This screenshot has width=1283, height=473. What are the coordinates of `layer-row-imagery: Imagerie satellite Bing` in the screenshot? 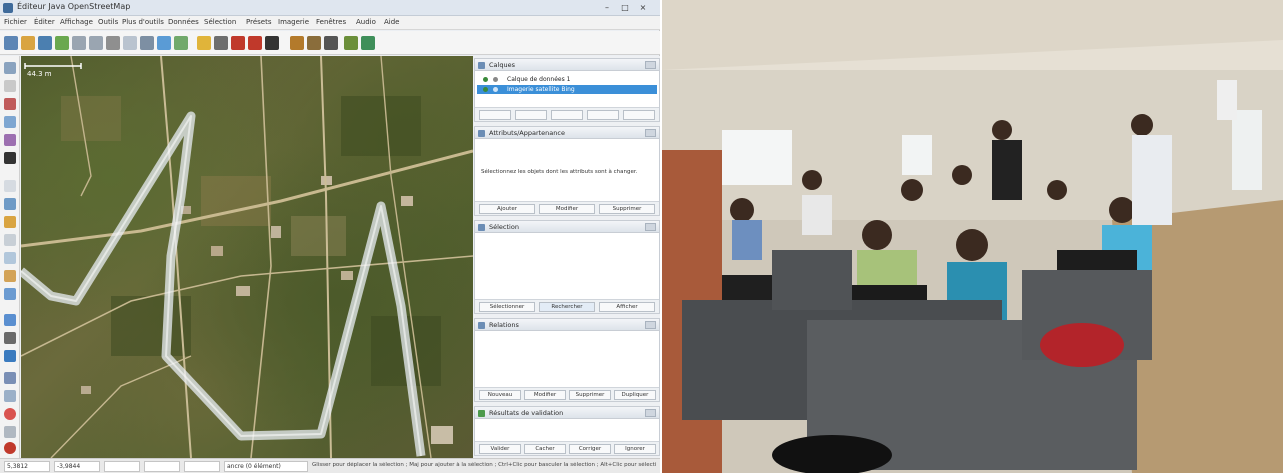 It's located at (567, 89).